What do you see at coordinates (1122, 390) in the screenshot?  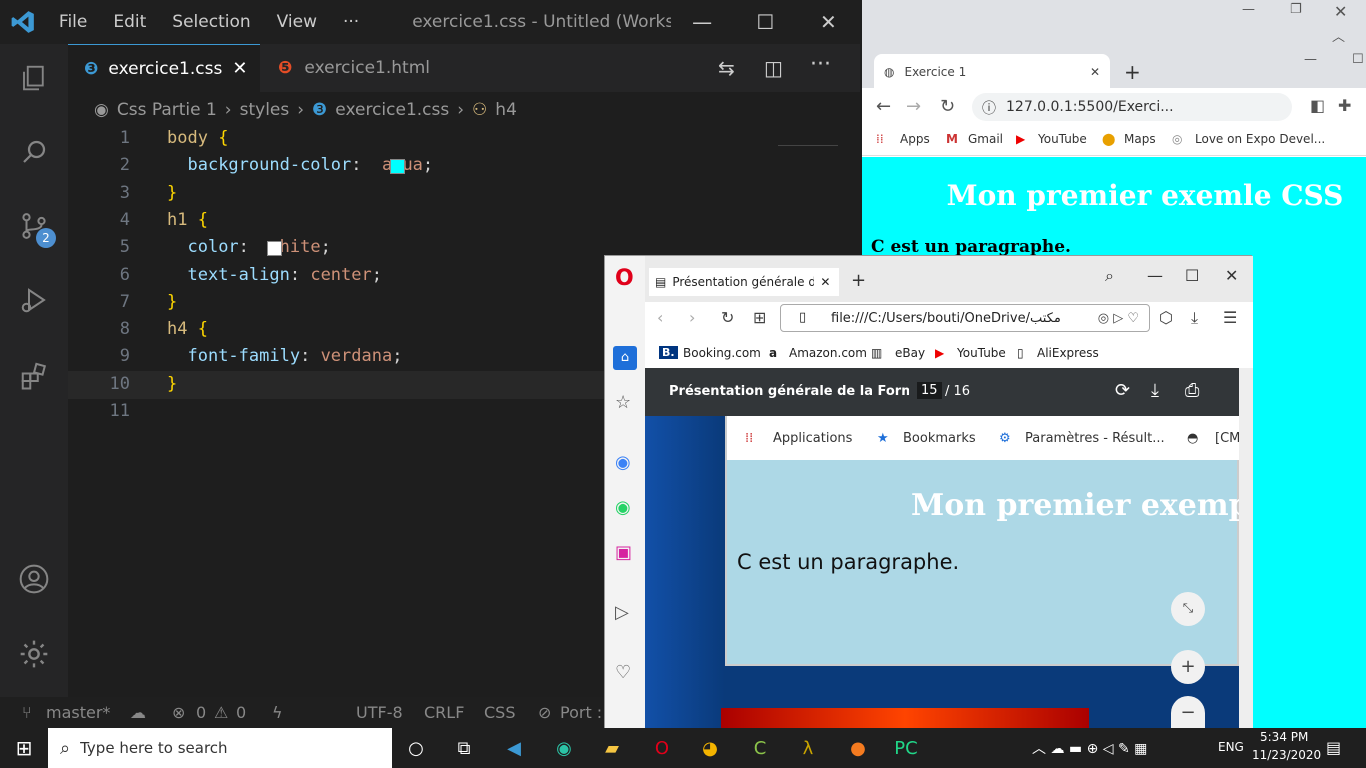 I see `rotate-icon: ⟳` at bounding box center [1122, 390].